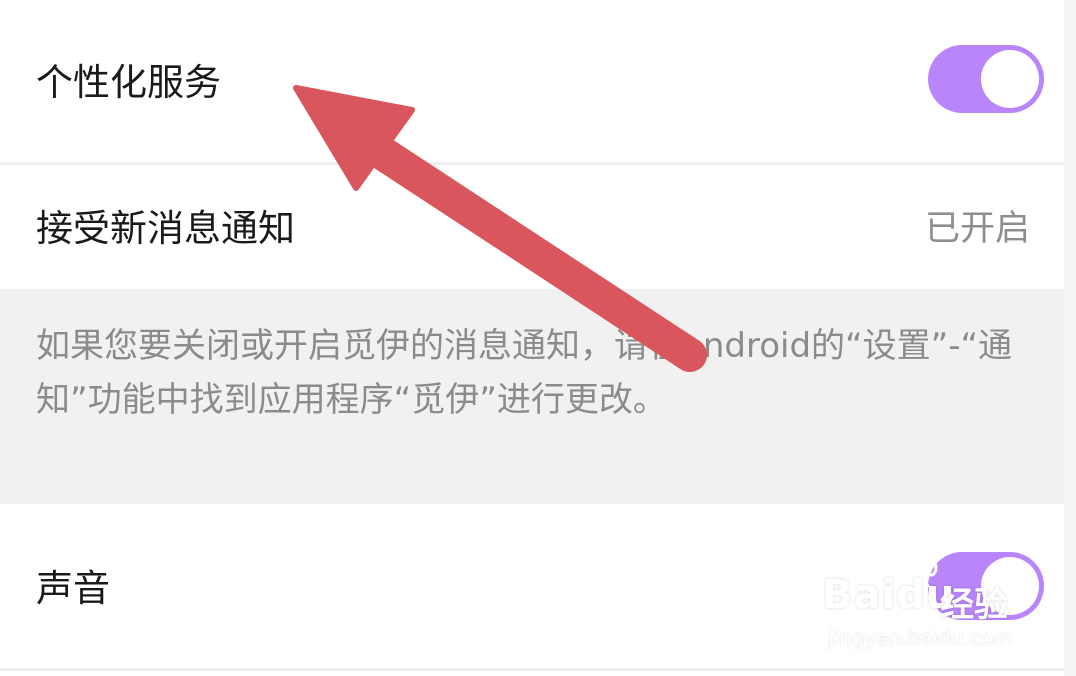 The width and height of the screenshot is (1076, 676). What do you see at coordinates (889, 595) in the screenshot?
I see `watermark-brand: Baidu` at bounding box center [889, 595].